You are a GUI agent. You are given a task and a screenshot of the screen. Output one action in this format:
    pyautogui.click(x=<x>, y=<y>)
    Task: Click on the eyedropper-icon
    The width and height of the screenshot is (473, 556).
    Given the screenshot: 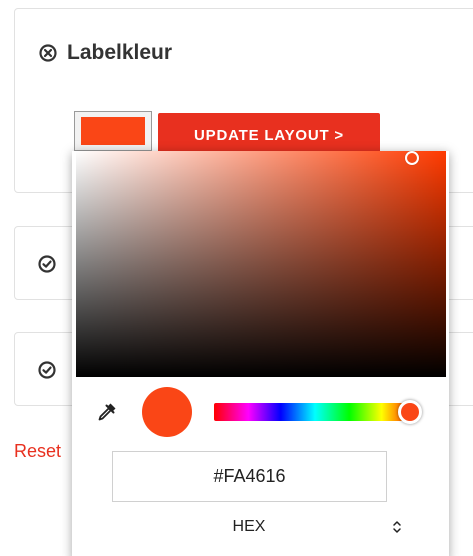 What is the action you would take?
    pyautogui.click(x=107, y=412)
    